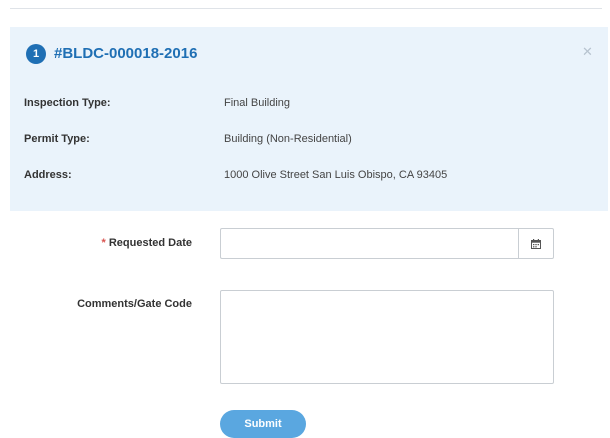  Describe the element at coordinates (125, 54) in the screenshot. I see `permit-id-title: #BLDC-000018-2016` at that location.